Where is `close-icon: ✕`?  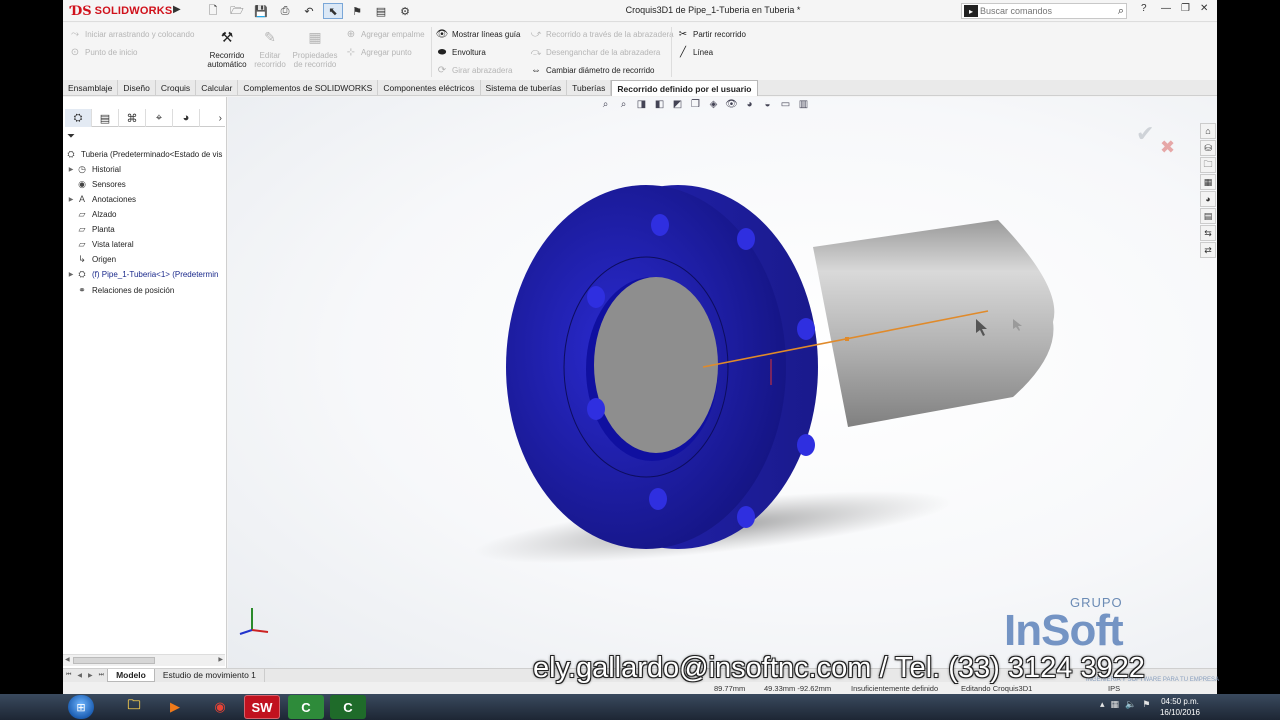
close-icon: ✕ is located at coordinates (1204, 8).